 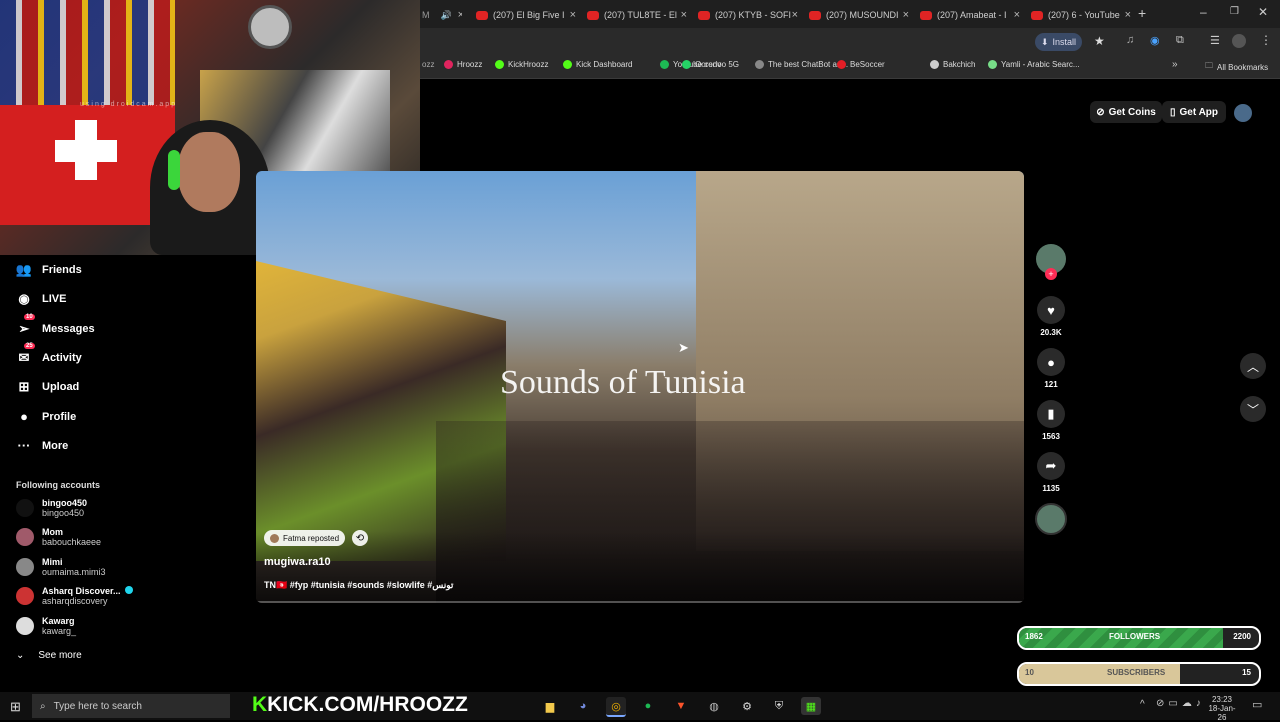 I want to click on profile-icon: ●, so click(x=24, y=416).